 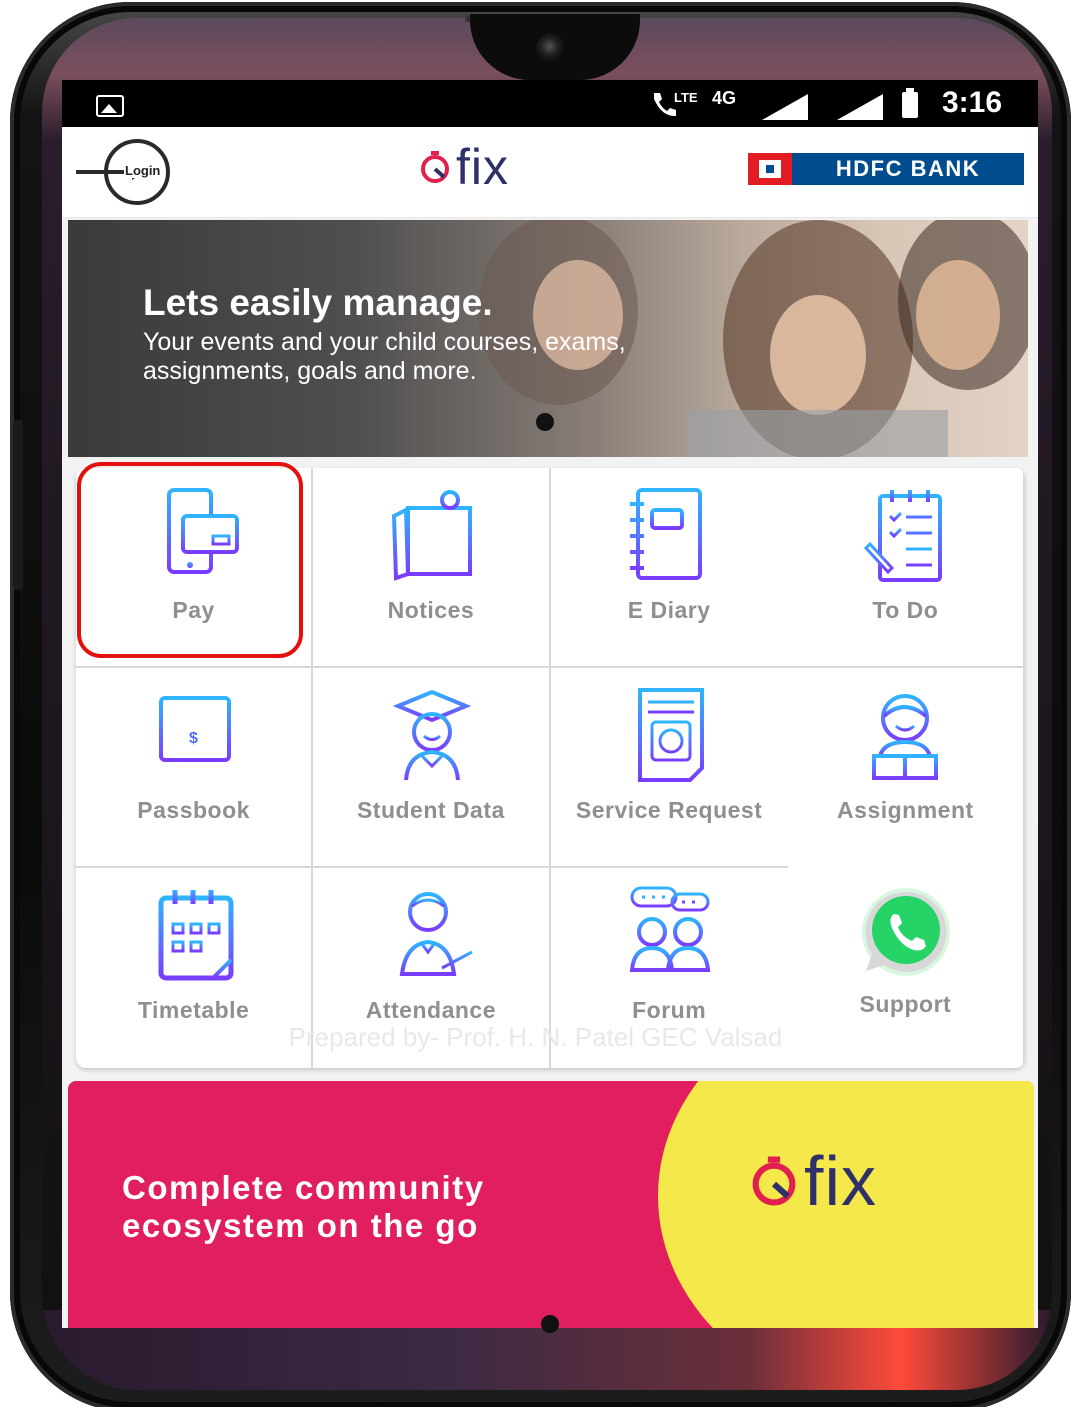 What do you see at coordinates (903, 536) in the screenshot?
I see `todo-icon` at bounding box center [903, 536].